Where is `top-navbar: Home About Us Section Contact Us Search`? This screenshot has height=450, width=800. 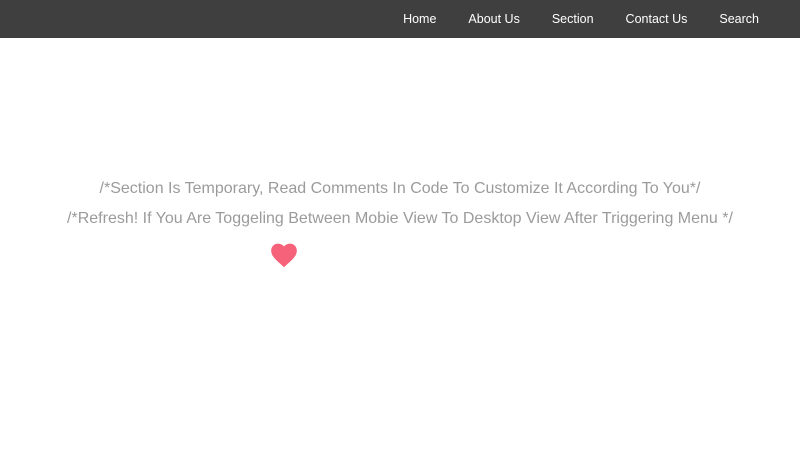 top-navbar: Home About Us Section Contact Us Search is located at coordinates (400, 19).